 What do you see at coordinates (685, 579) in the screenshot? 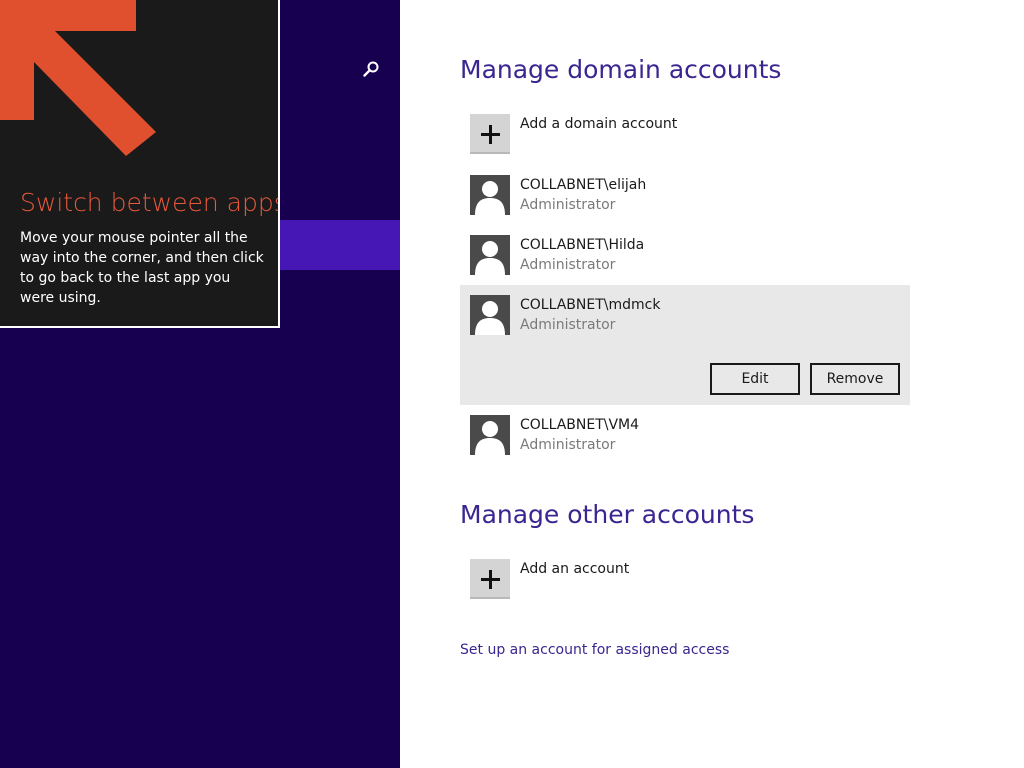
I see `add-account-button: Add an account` at bounding box center [685, 579].